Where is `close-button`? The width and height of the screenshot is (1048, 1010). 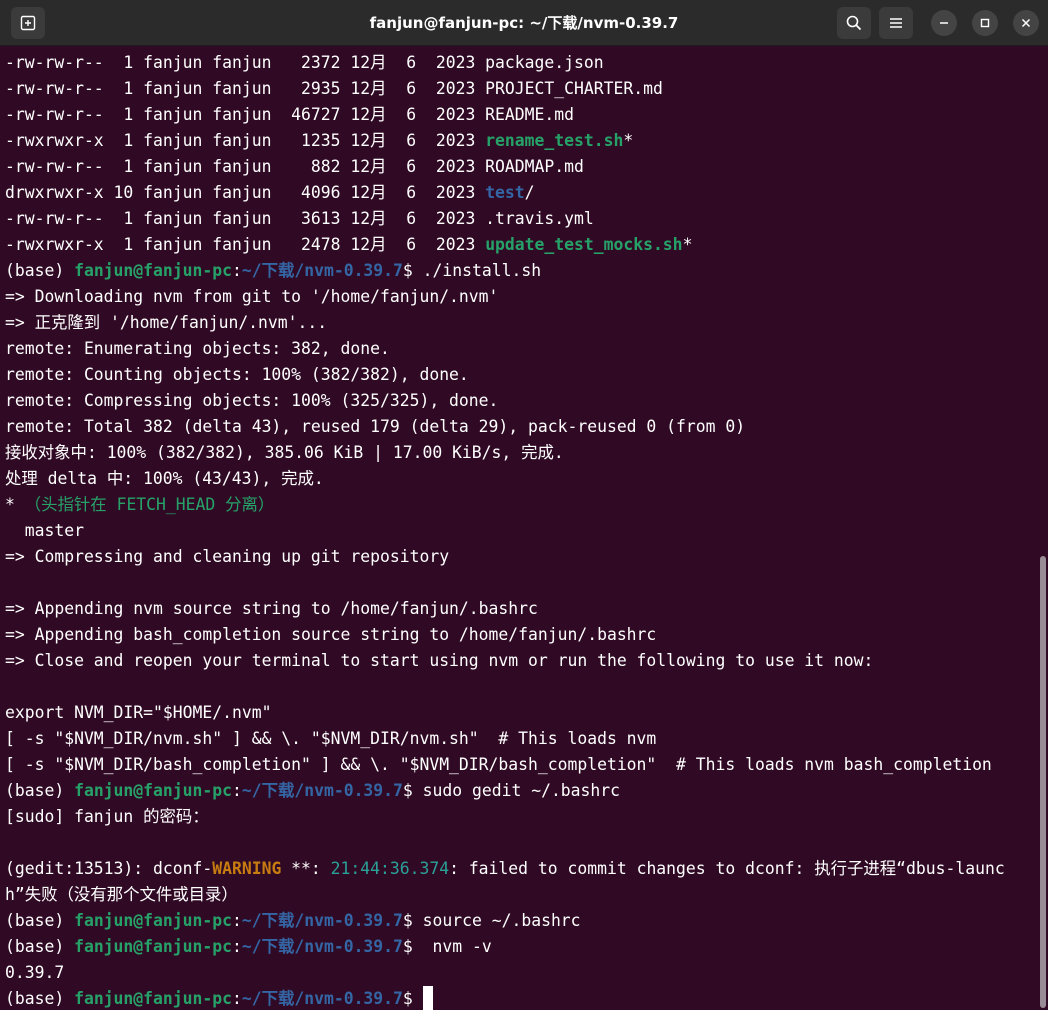
close-button is located at coordinates (1026, 23).